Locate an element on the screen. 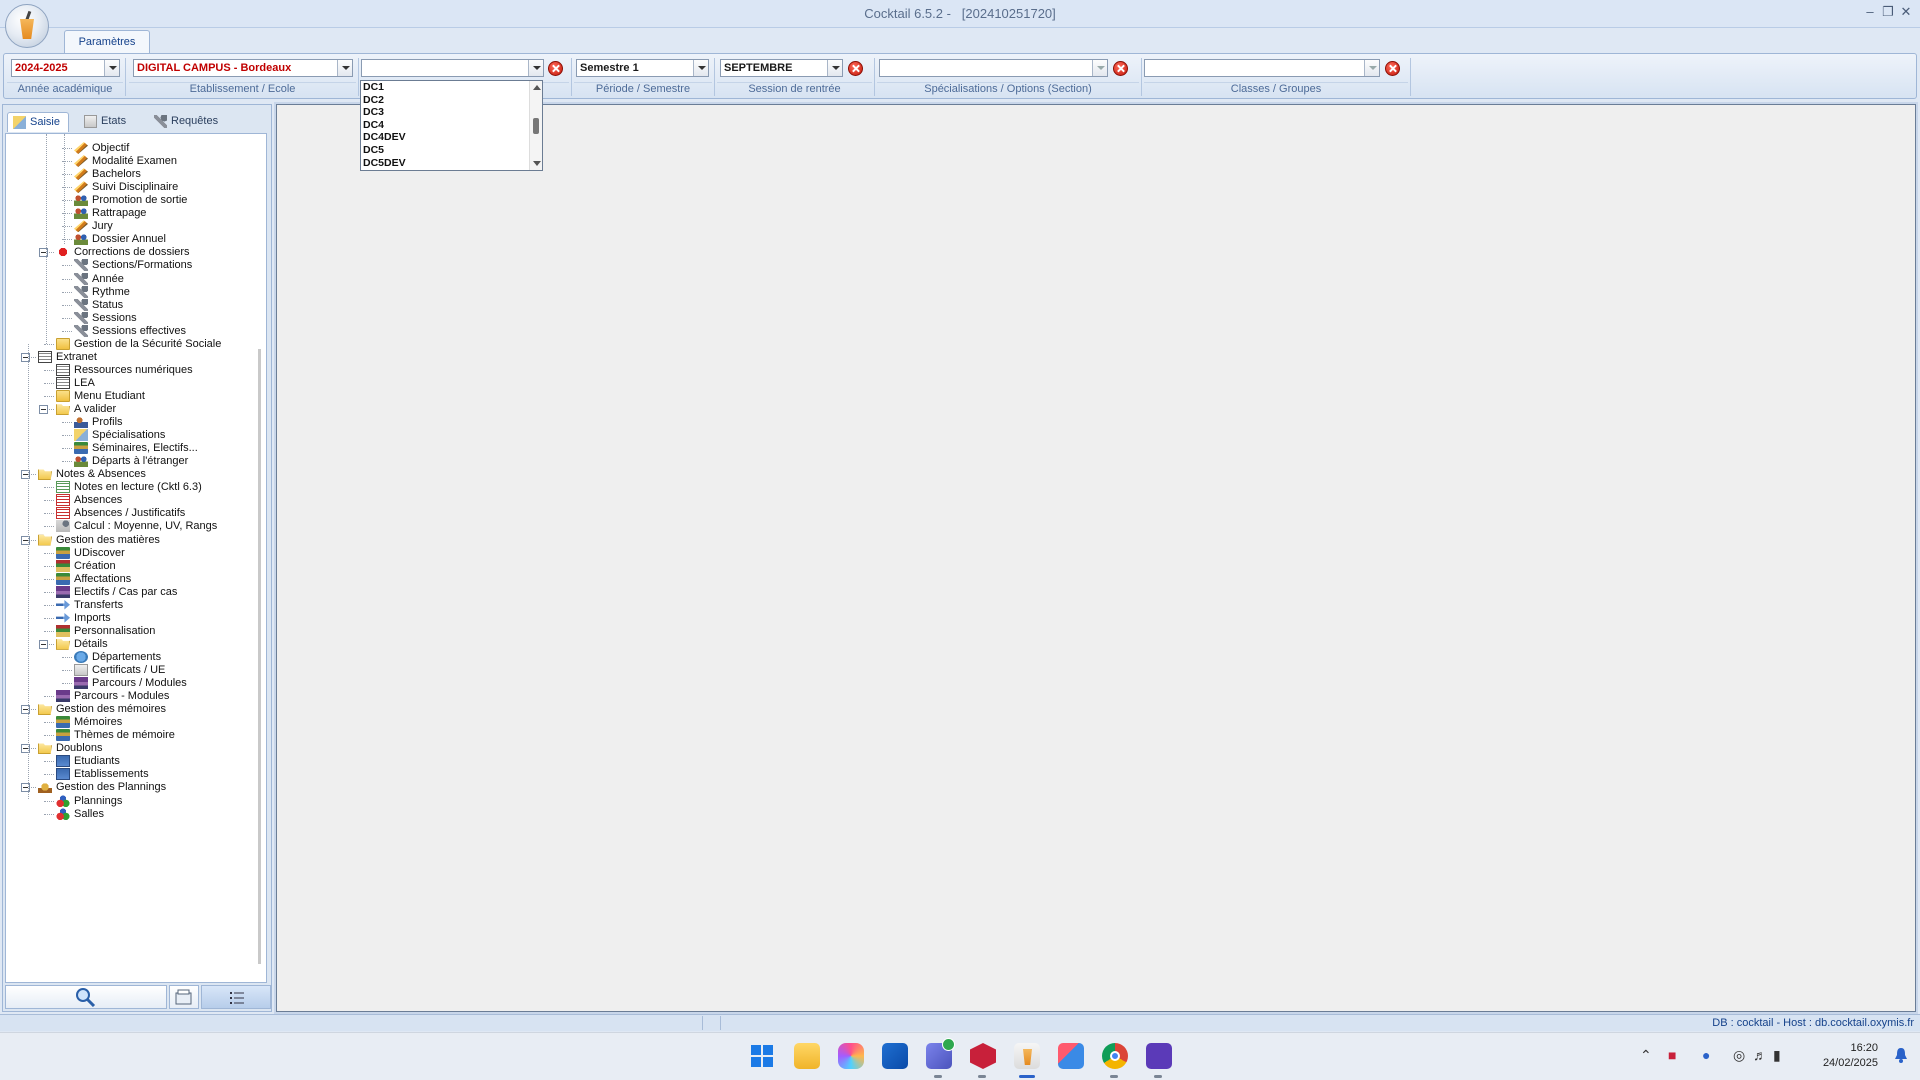 Image resolution: width=1920 pixels, height=1080 pixels. clear-session-icon is located at coordinates (855, 68).